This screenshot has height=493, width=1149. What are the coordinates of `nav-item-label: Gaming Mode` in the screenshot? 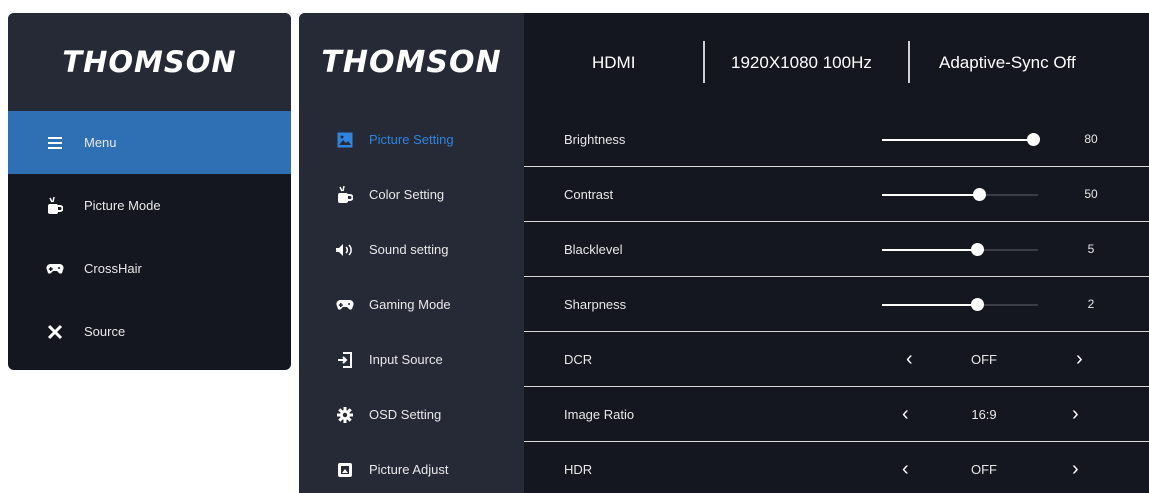 It's located at (410, 304).